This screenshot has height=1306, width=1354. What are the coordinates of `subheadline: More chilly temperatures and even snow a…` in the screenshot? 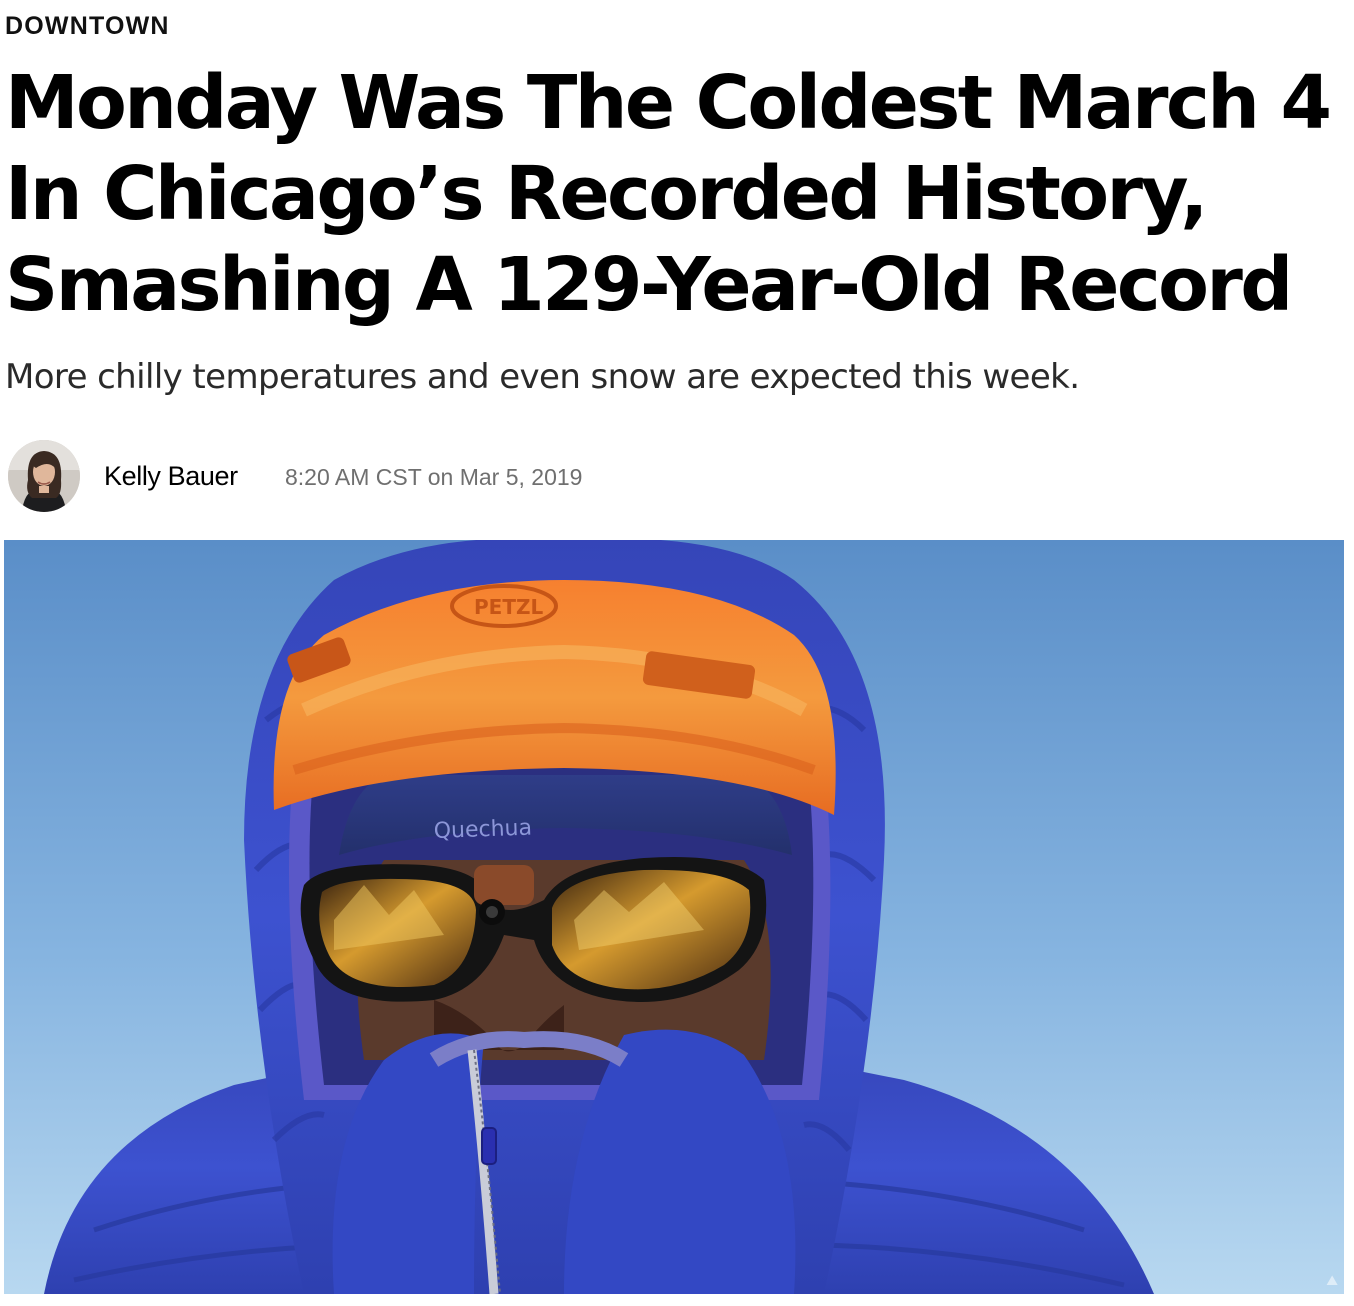 It's located at (542, 377).